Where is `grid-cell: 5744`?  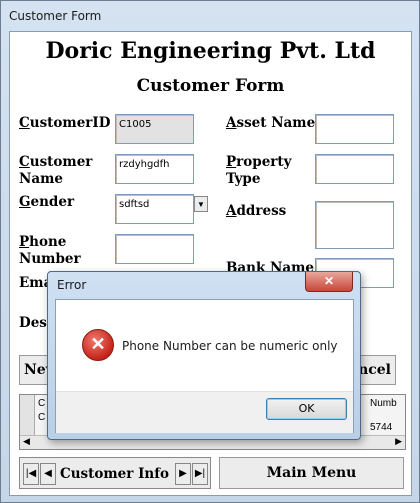
grid-cell: 5744 is located at coordinates (381, 427).